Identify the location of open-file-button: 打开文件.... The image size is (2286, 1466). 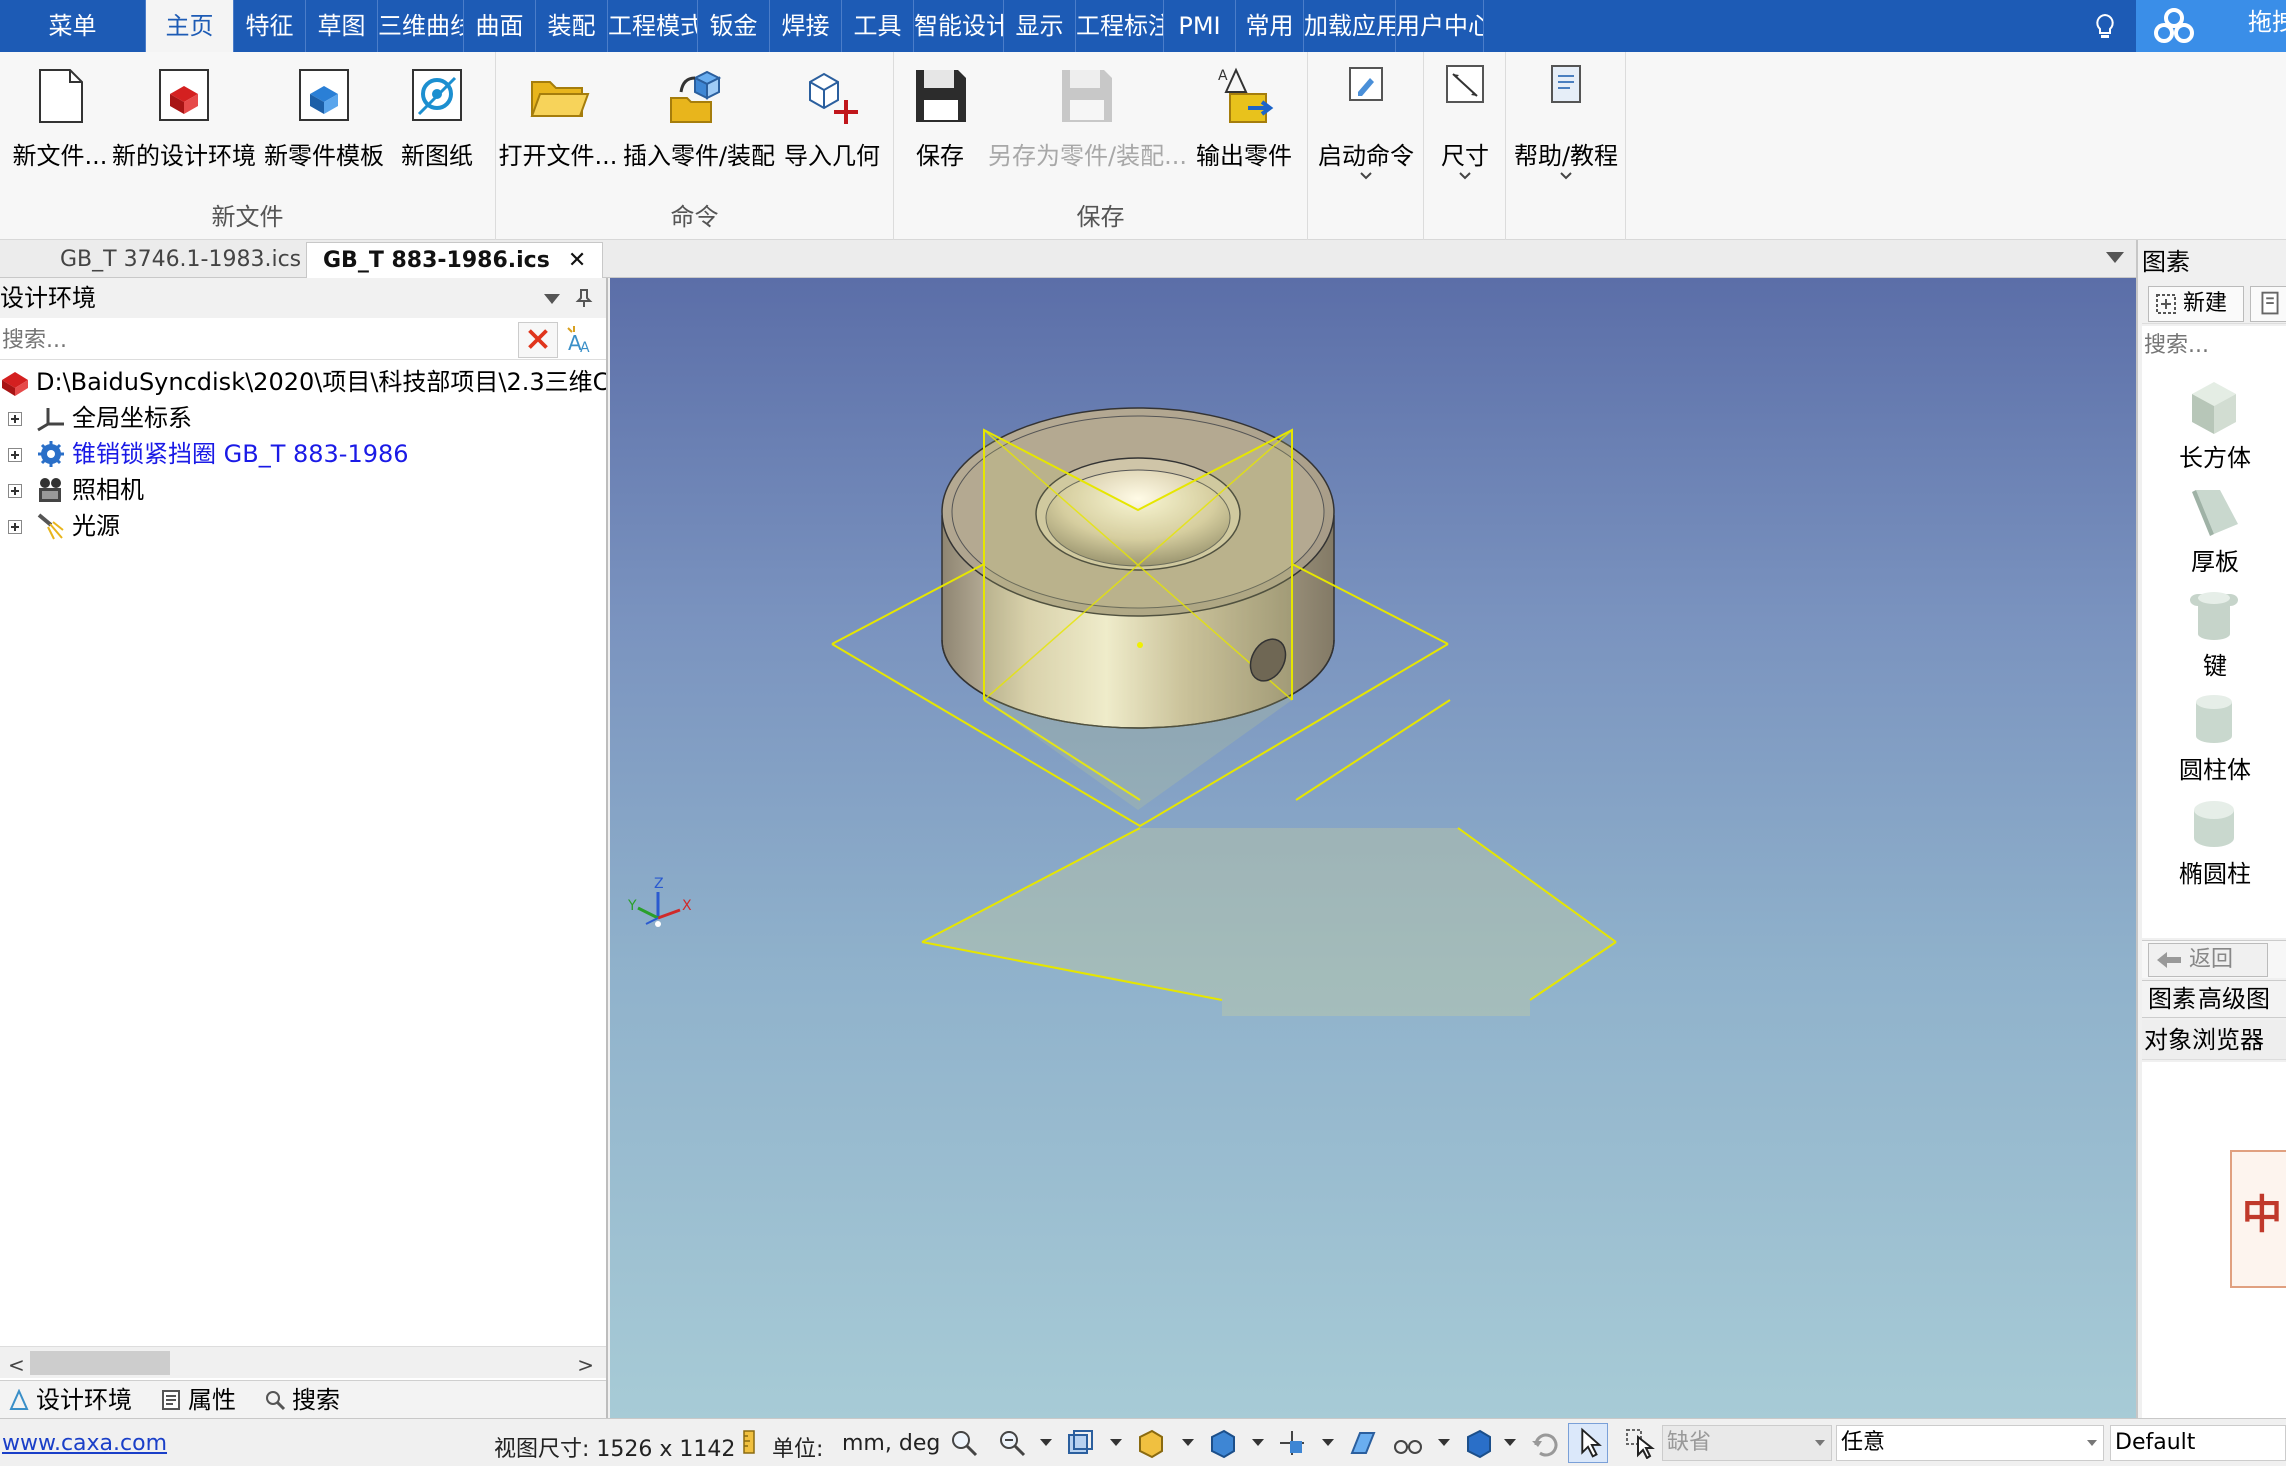
(558, 128).